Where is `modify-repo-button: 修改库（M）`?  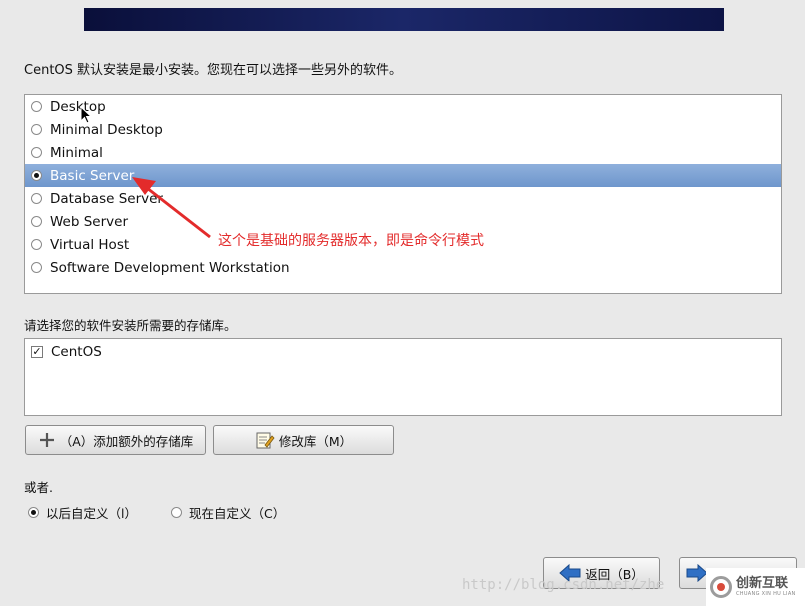
modify-repo-button: 修改库（M） is located at coordinates (303, 440).